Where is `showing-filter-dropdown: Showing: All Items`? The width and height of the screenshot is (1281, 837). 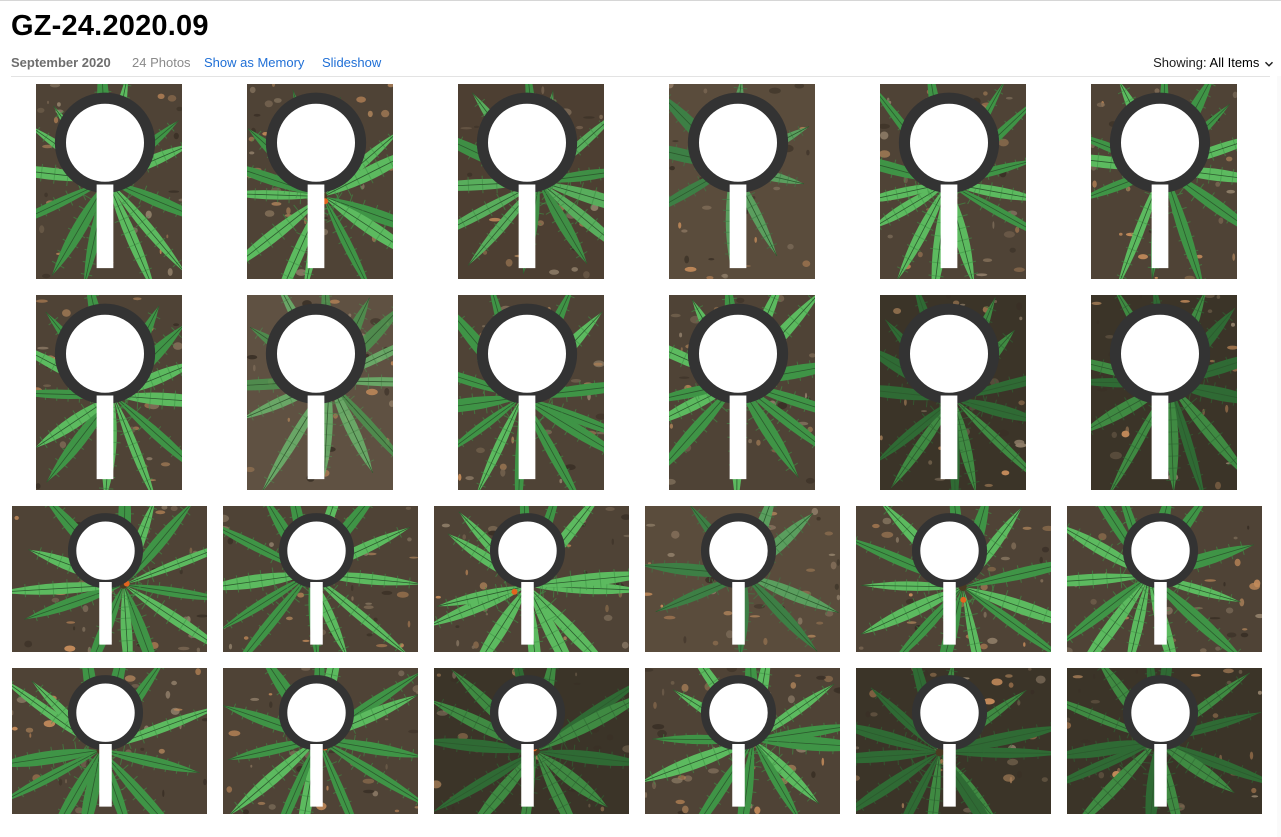
showing-filter-dropdown: Showing: All Items is located at coordinates (1213, 62).